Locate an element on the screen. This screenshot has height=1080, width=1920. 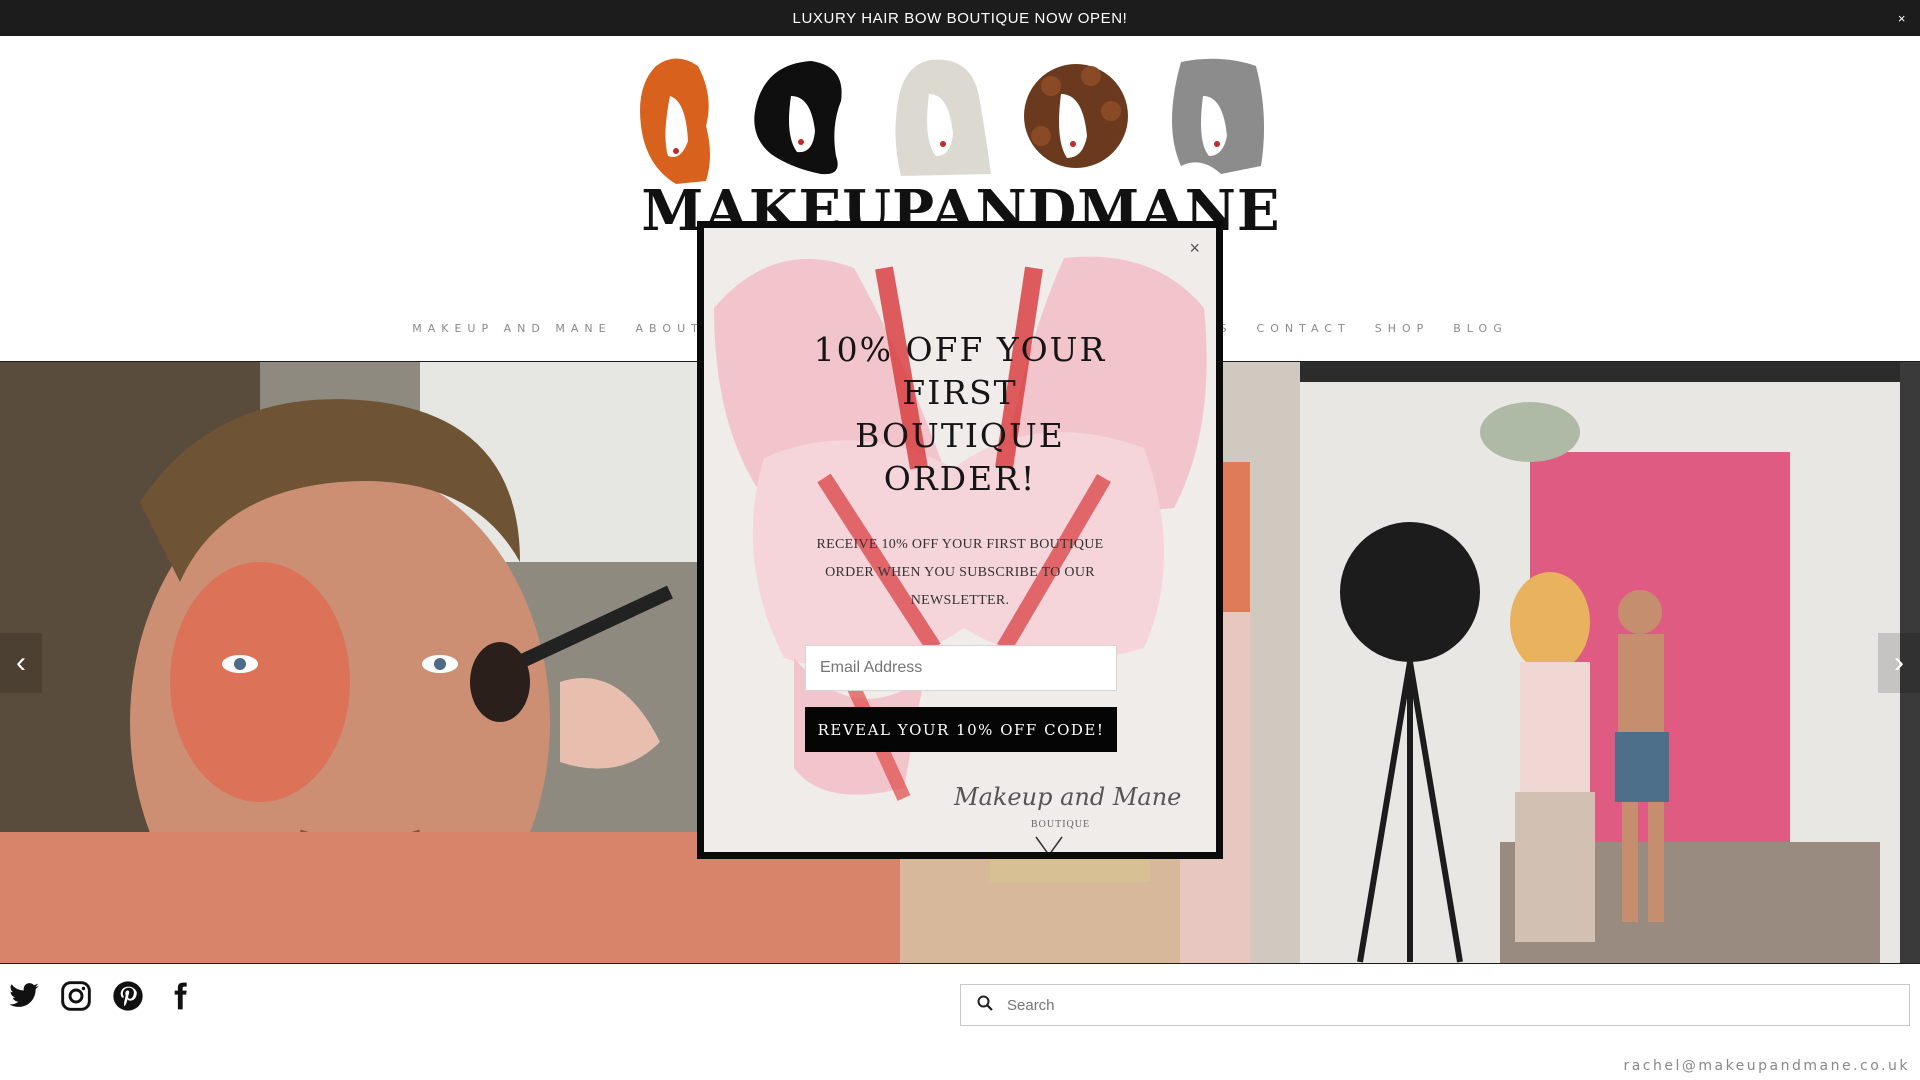
site-logo: MAKEUPANDMANE is located at coordinates (961, 148).